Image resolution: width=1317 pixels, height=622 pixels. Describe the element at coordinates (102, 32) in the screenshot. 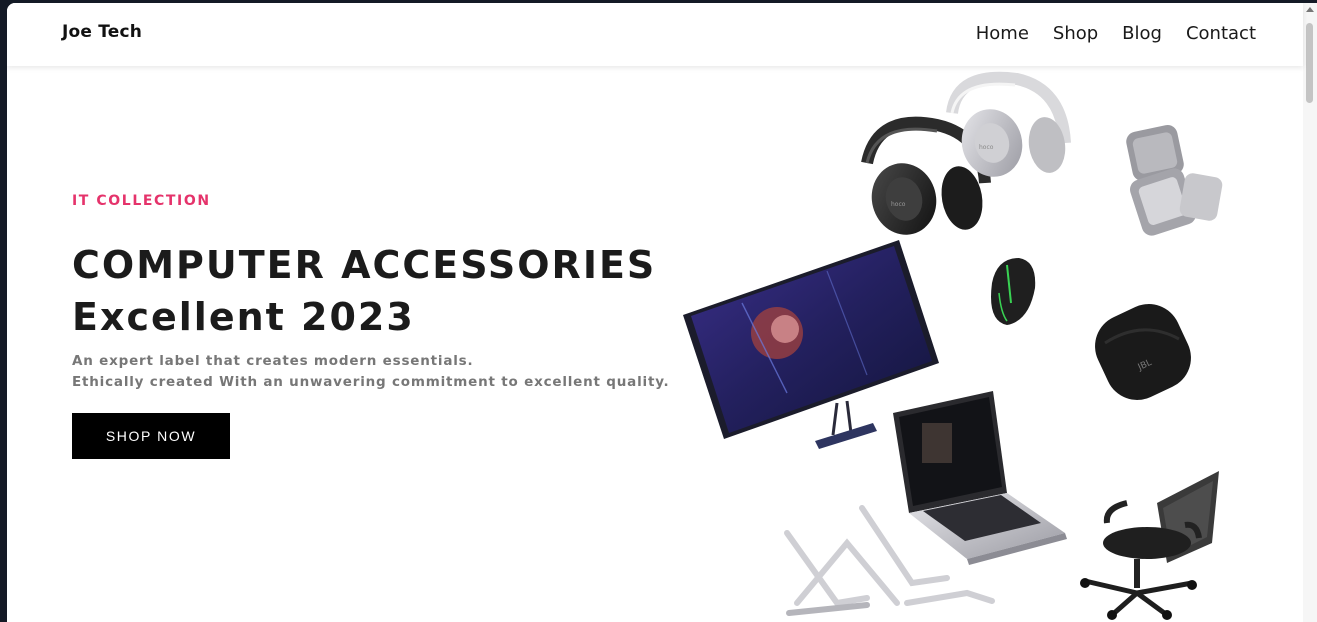

I see `site-logo: Joe Tech` at that location.